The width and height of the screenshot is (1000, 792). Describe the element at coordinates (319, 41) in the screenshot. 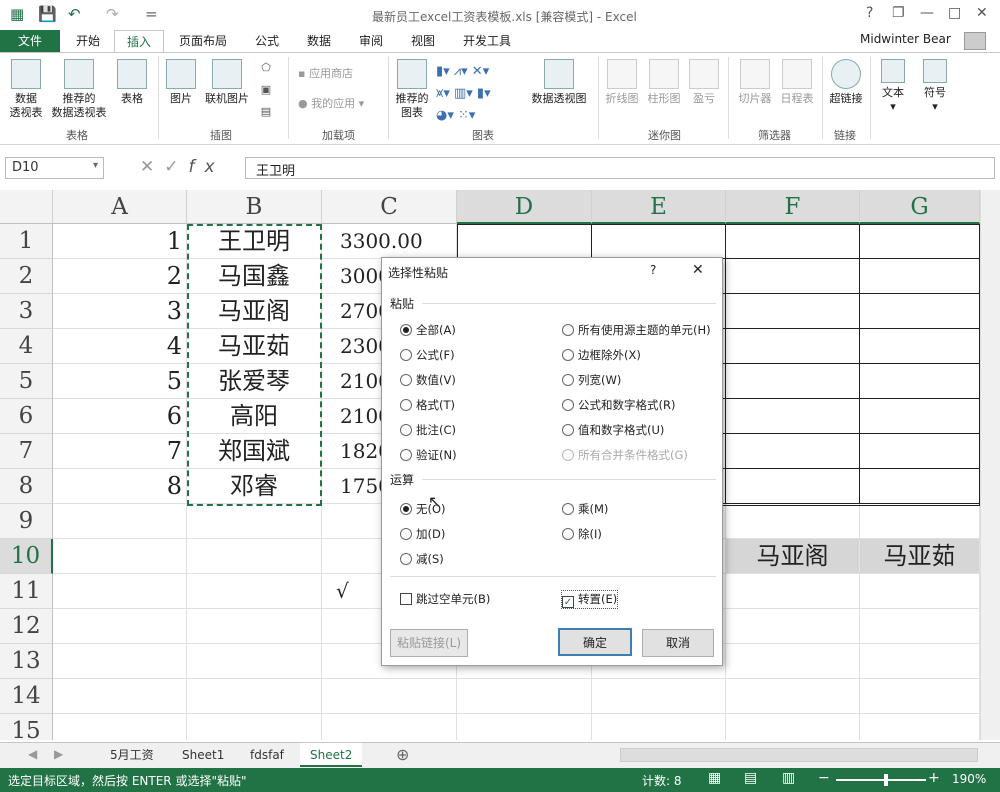

I see `tab-data: 数据` at that location.